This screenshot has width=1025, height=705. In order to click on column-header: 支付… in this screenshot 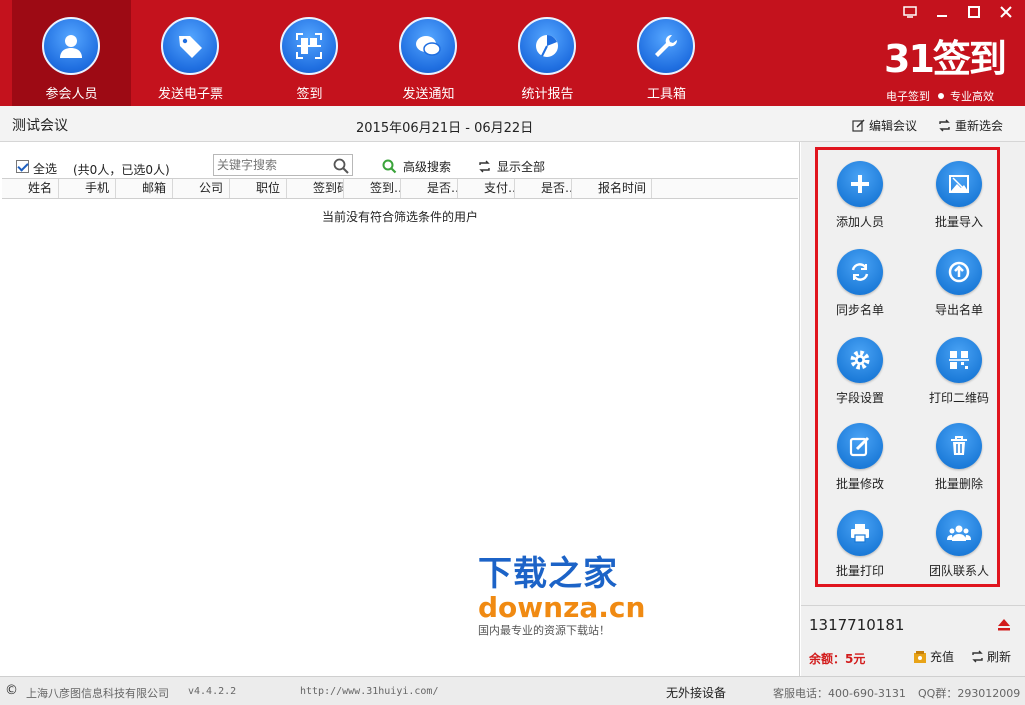, I will do `click(486, 188)`.